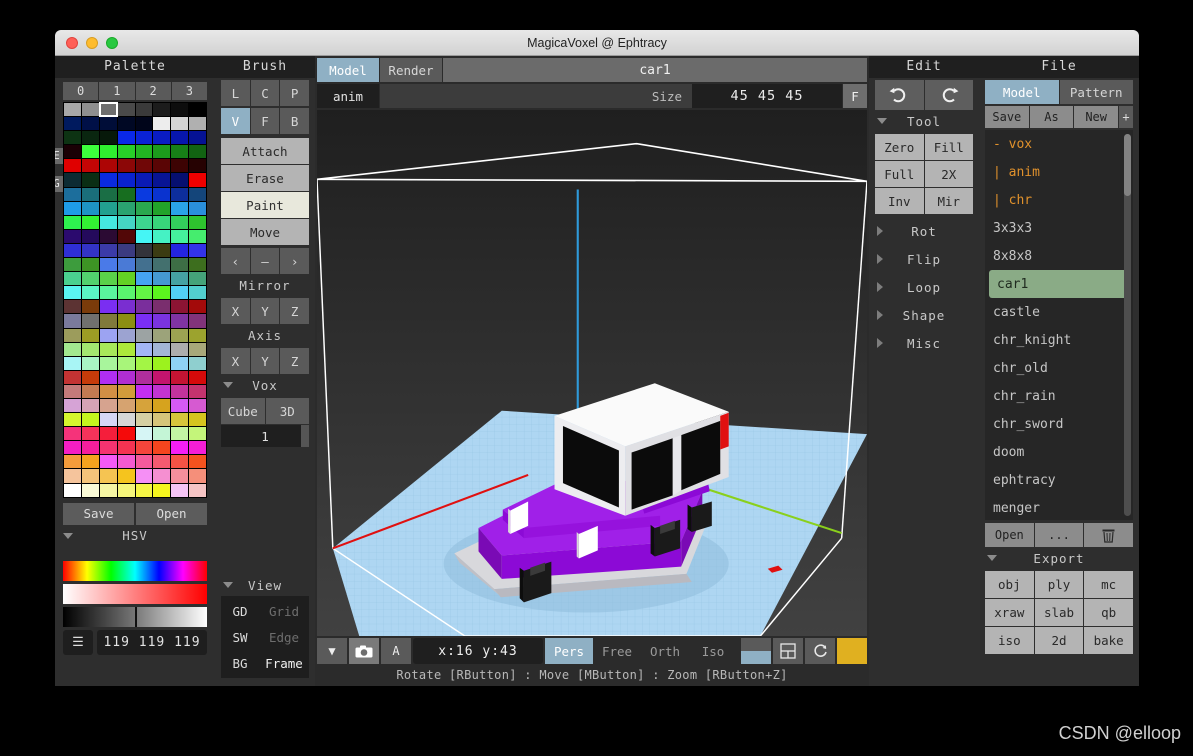 This screenshot has width=1193, height=756. Describe the element at coordinates (135, 616) in the screenshot. I see `value-slider` at that location.